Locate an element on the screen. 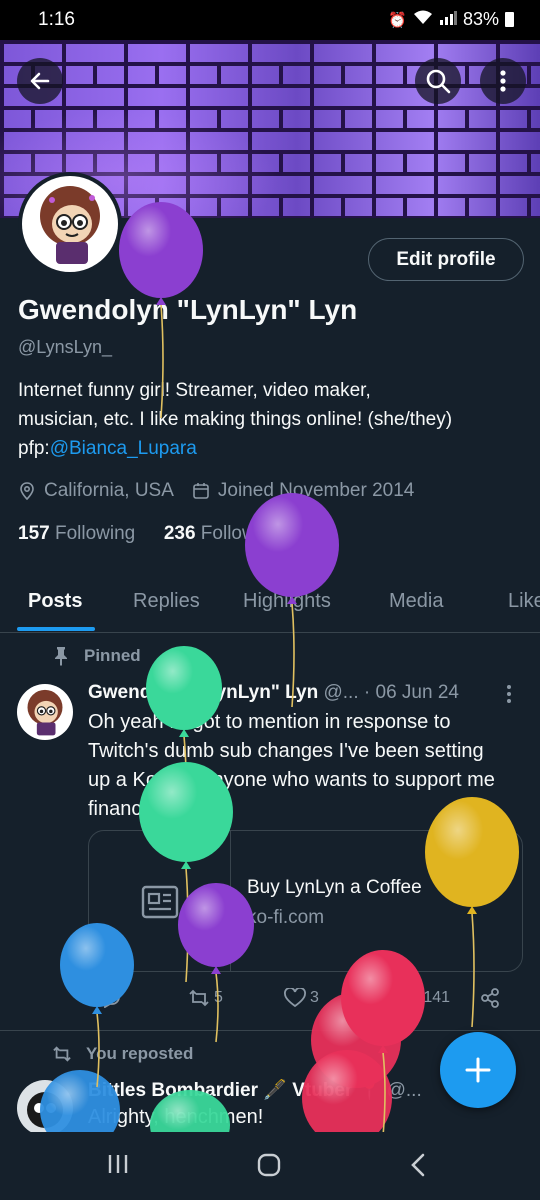  tweet-actions: 5 3 1,141 is located at coordinates (298, 1001).